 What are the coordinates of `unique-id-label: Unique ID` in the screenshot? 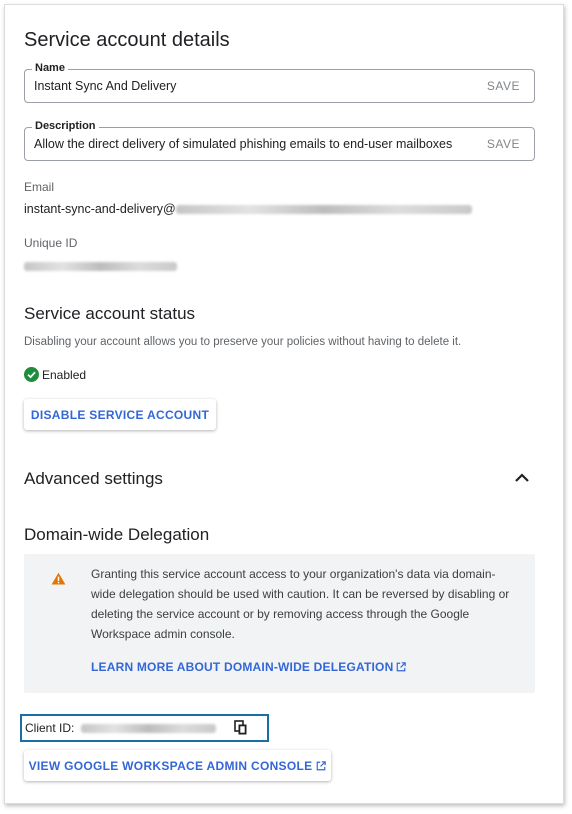 It's located at (51, 243).